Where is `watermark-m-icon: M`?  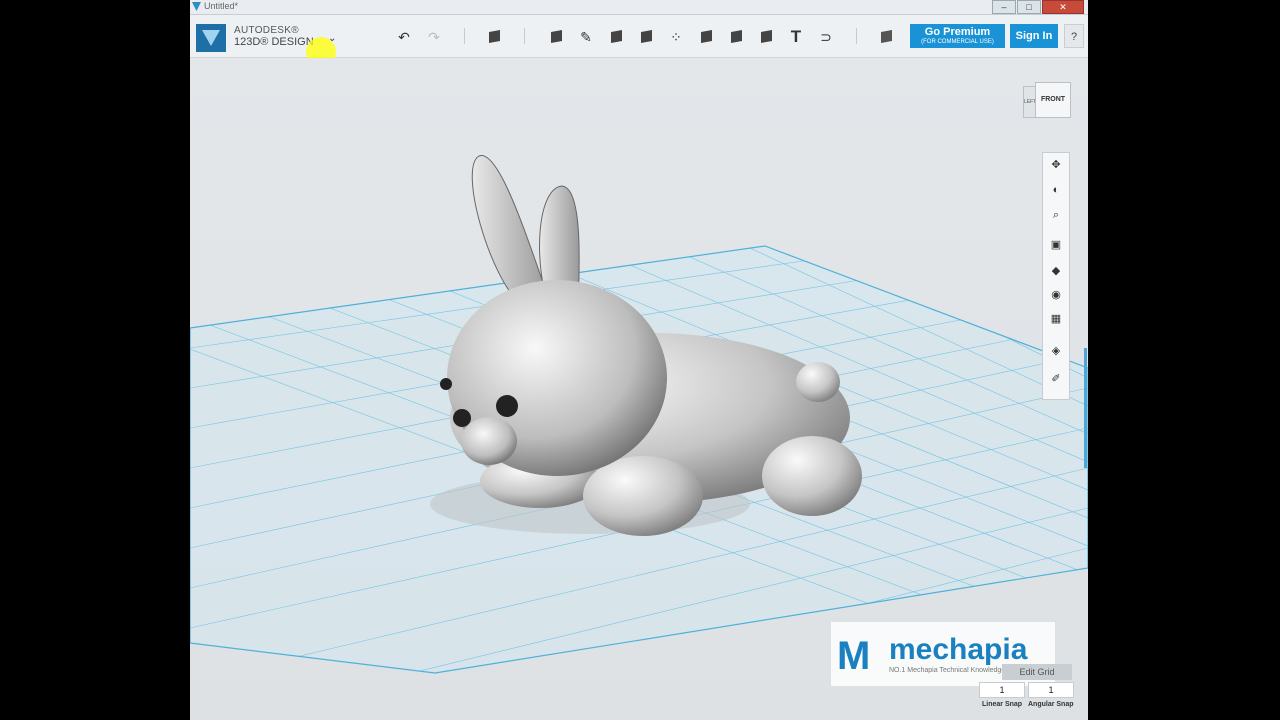 watermark-m-icon: M is located at coordinates (854, 656).